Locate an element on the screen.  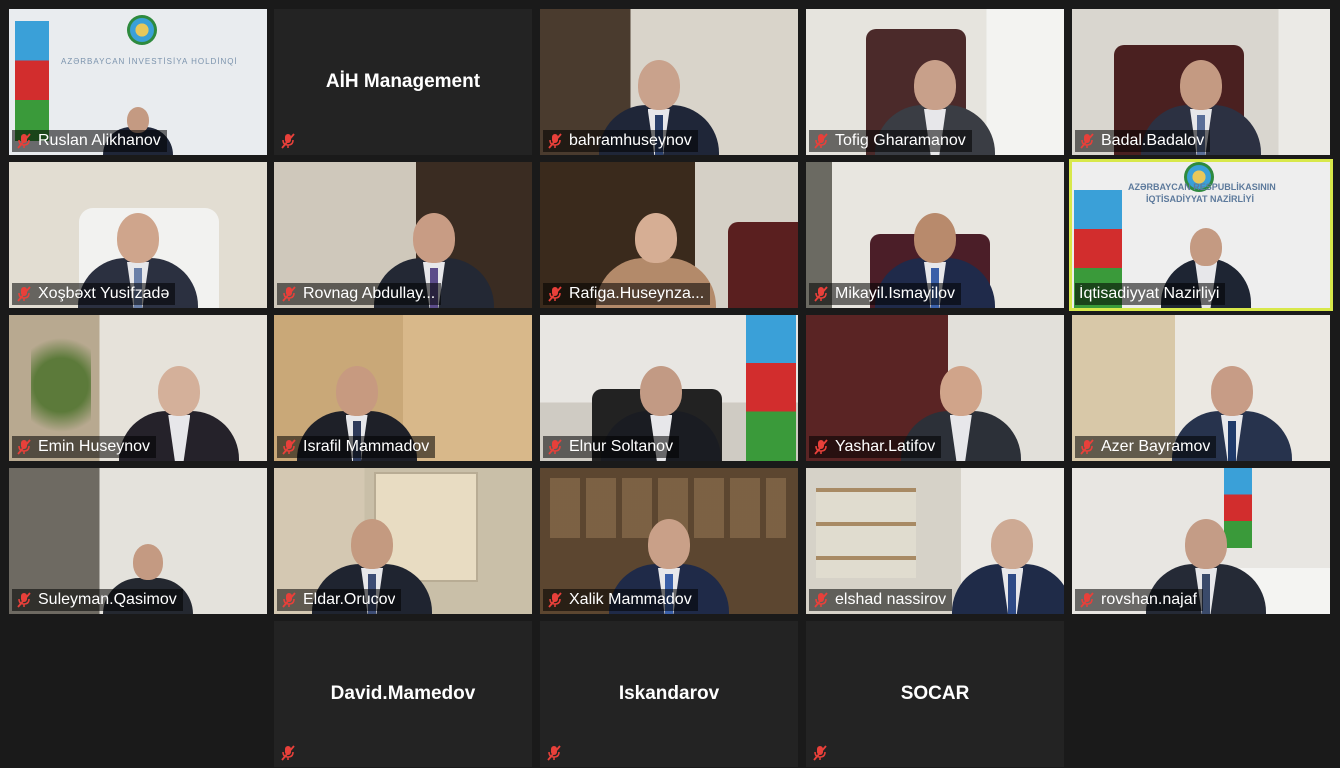
participant-name-tag: rovshan.najaf is located at coordinates (1139, 600).